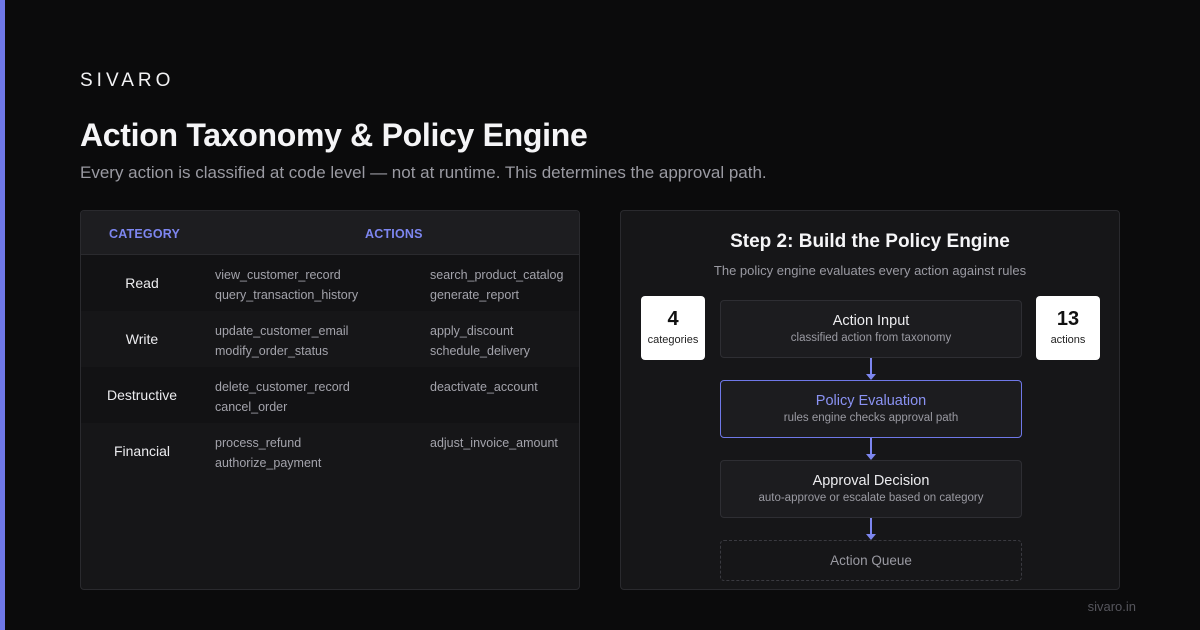 Image resolution: width=1200 pixels, height=630 pixels. I want to click on row-actions-col1: process_refund authorize_payment, so click(268, 453).